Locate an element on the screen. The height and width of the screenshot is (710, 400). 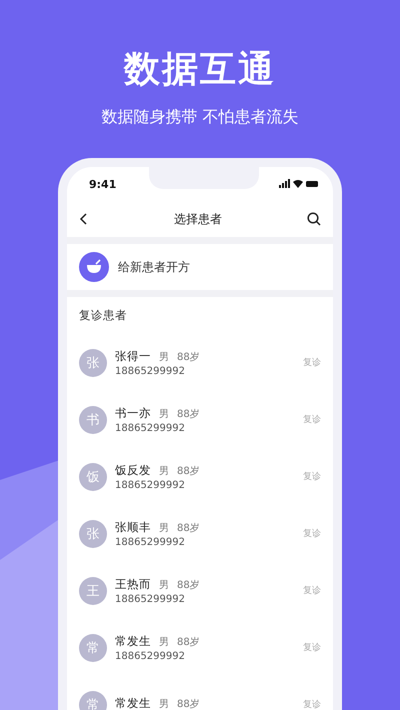
new-patient-link: 给新患者开方 is located at coordinates (154, 267).